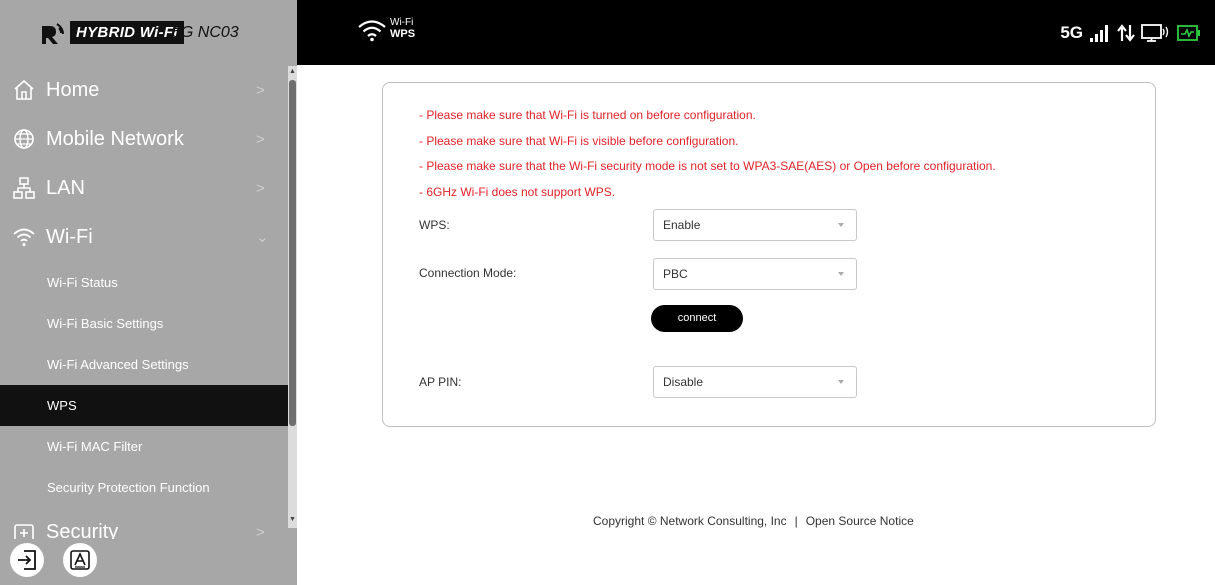 The image size is (1215, 585). I want to click on sidebar-subitem-wps: WPS, so click(144, 405).